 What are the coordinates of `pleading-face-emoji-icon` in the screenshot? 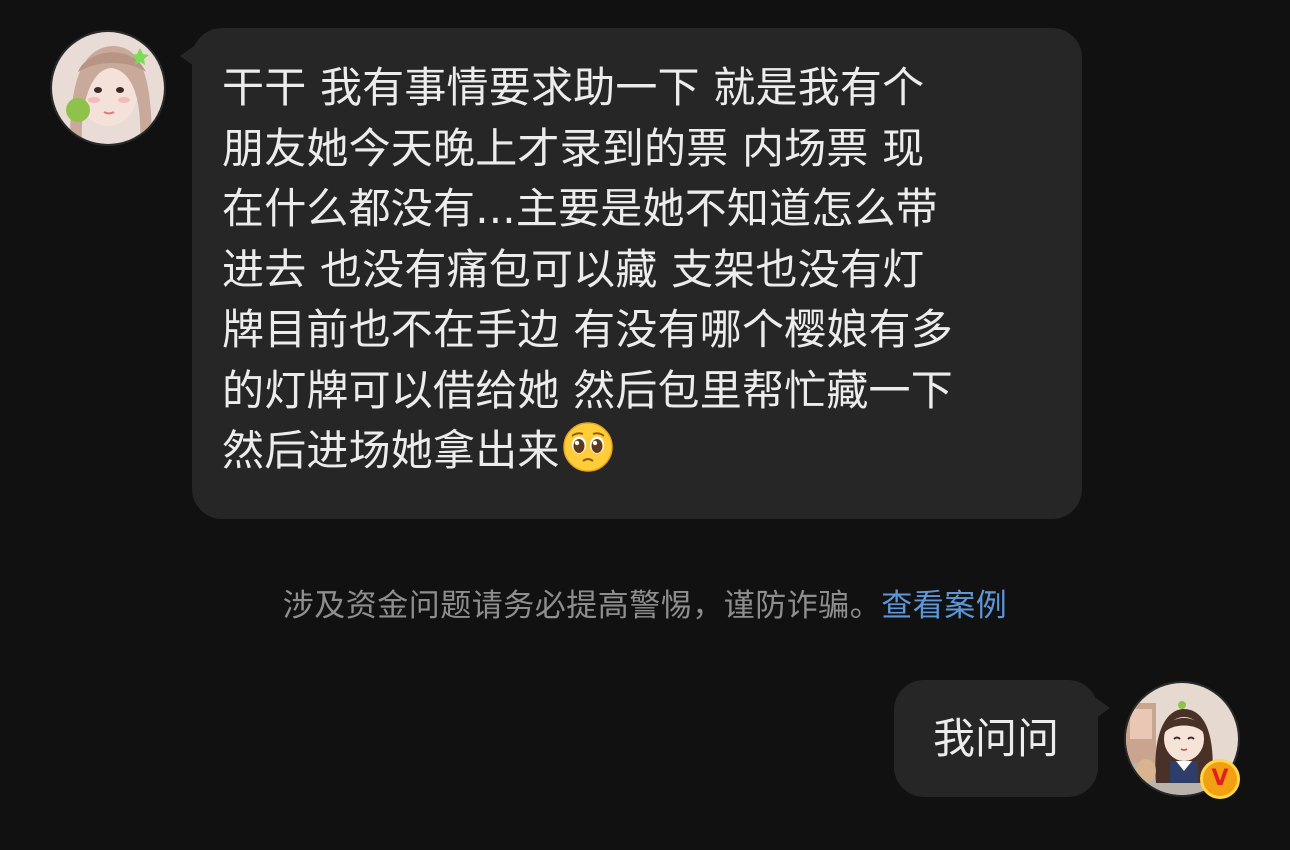 It's located at (587, 447).